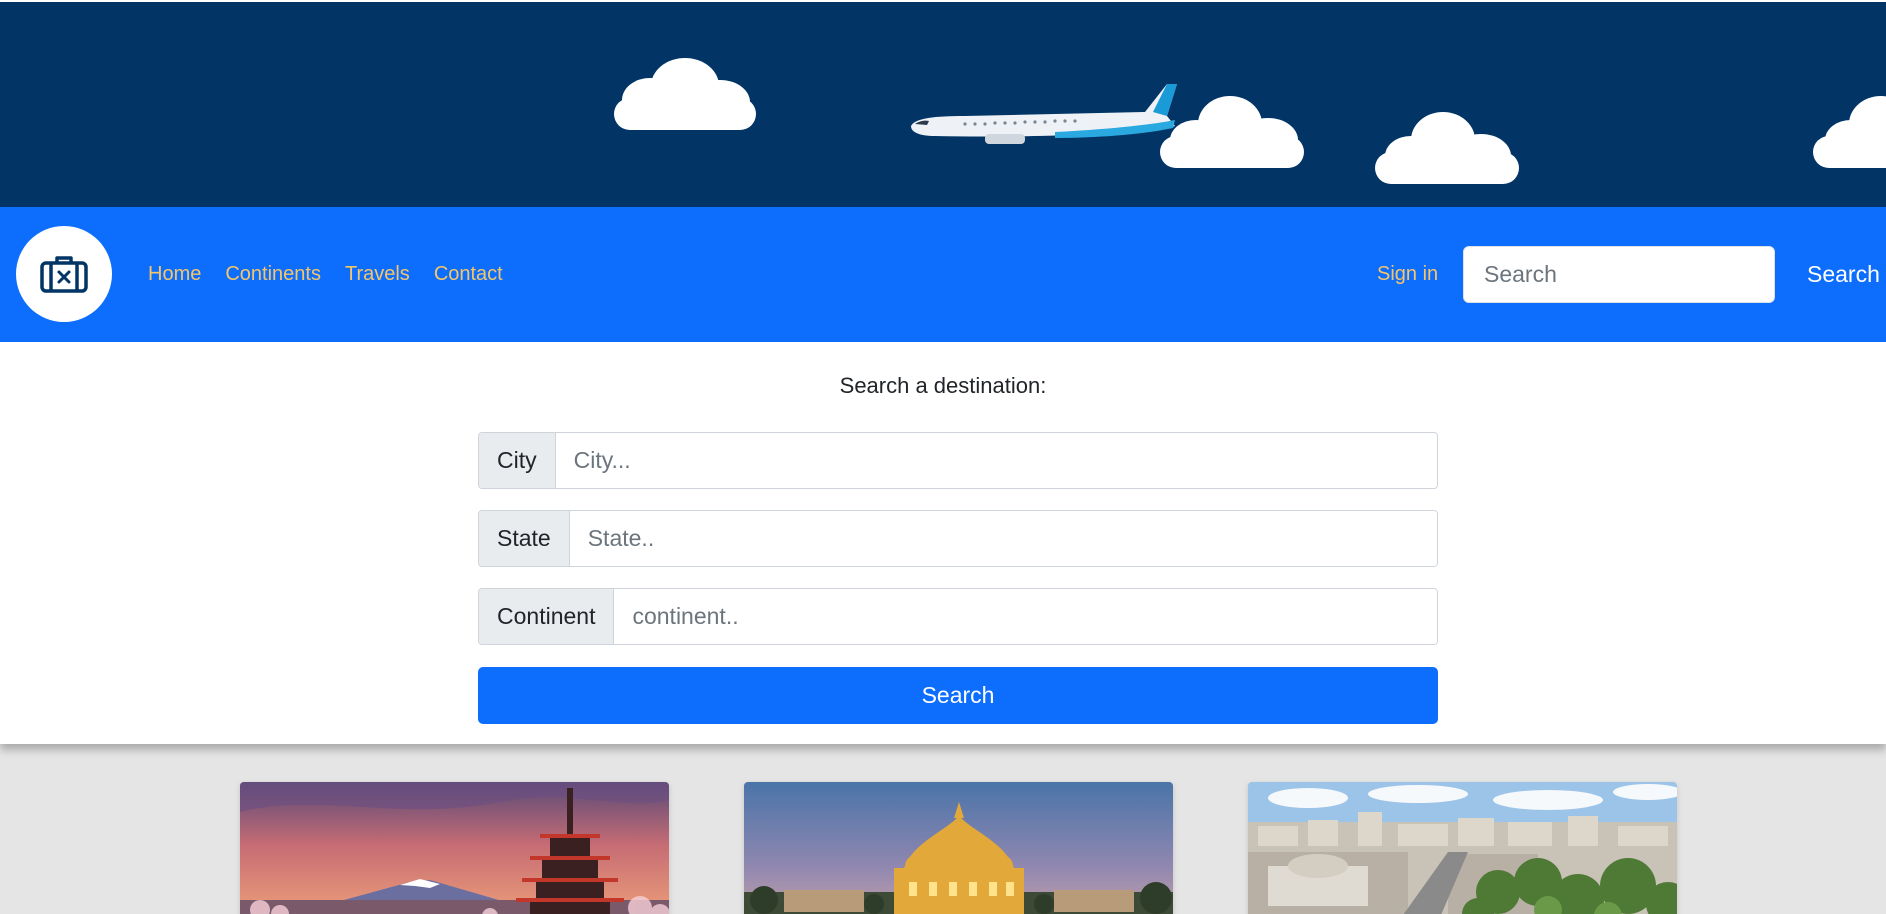  I want to click on nav-link-home: Home, so click(174, 274).